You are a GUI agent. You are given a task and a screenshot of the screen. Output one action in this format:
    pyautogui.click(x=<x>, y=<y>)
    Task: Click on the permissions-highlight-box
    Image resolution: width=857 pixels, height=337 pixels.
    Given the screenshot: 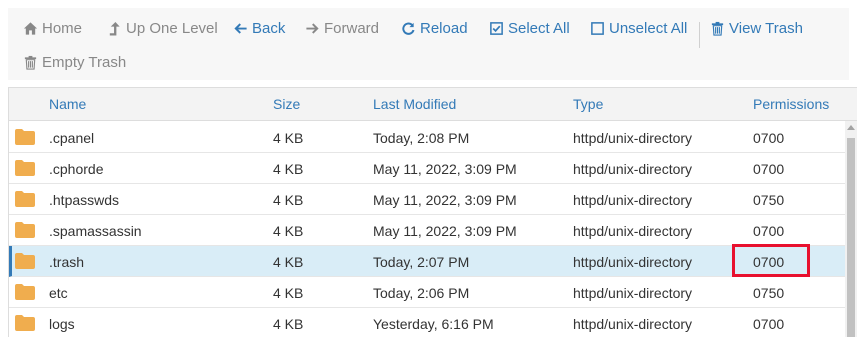 What is the action you would take?
    pyautogui.click(x=771, y=260)
    